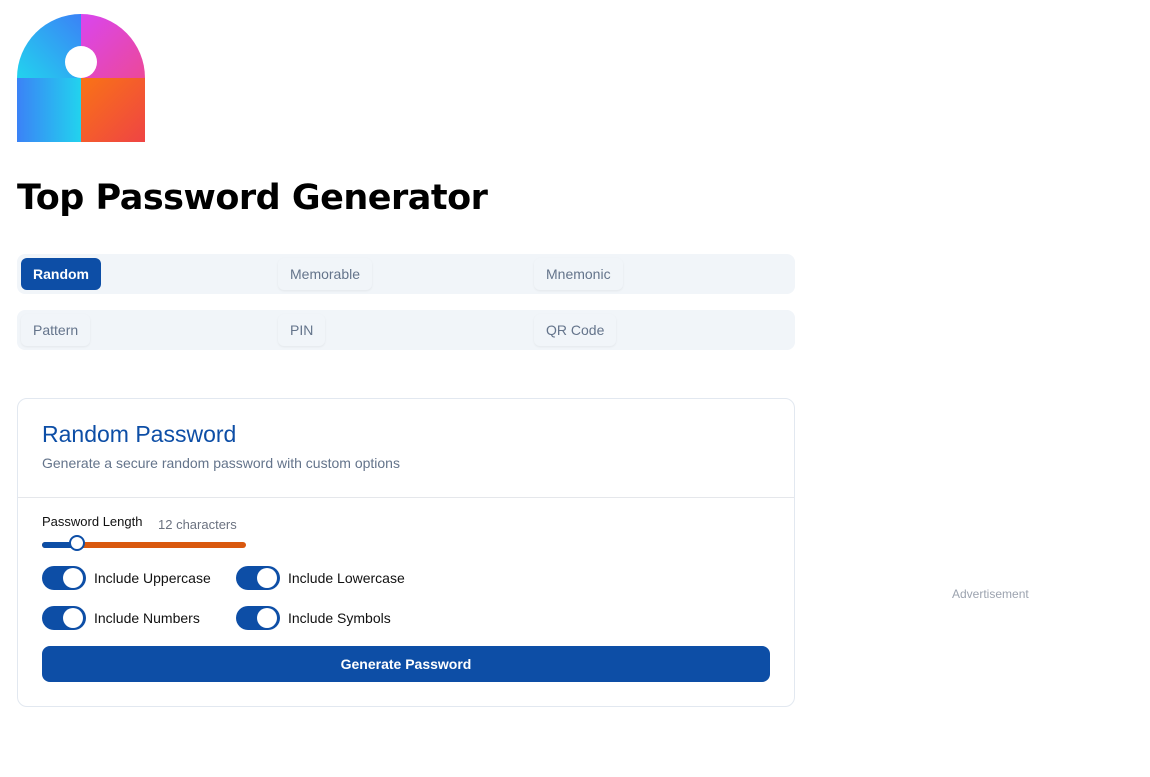 The height and width of the screenshot is (777, 1150). I want to click on symbols-label: Include Symbols, so click(339, 618).